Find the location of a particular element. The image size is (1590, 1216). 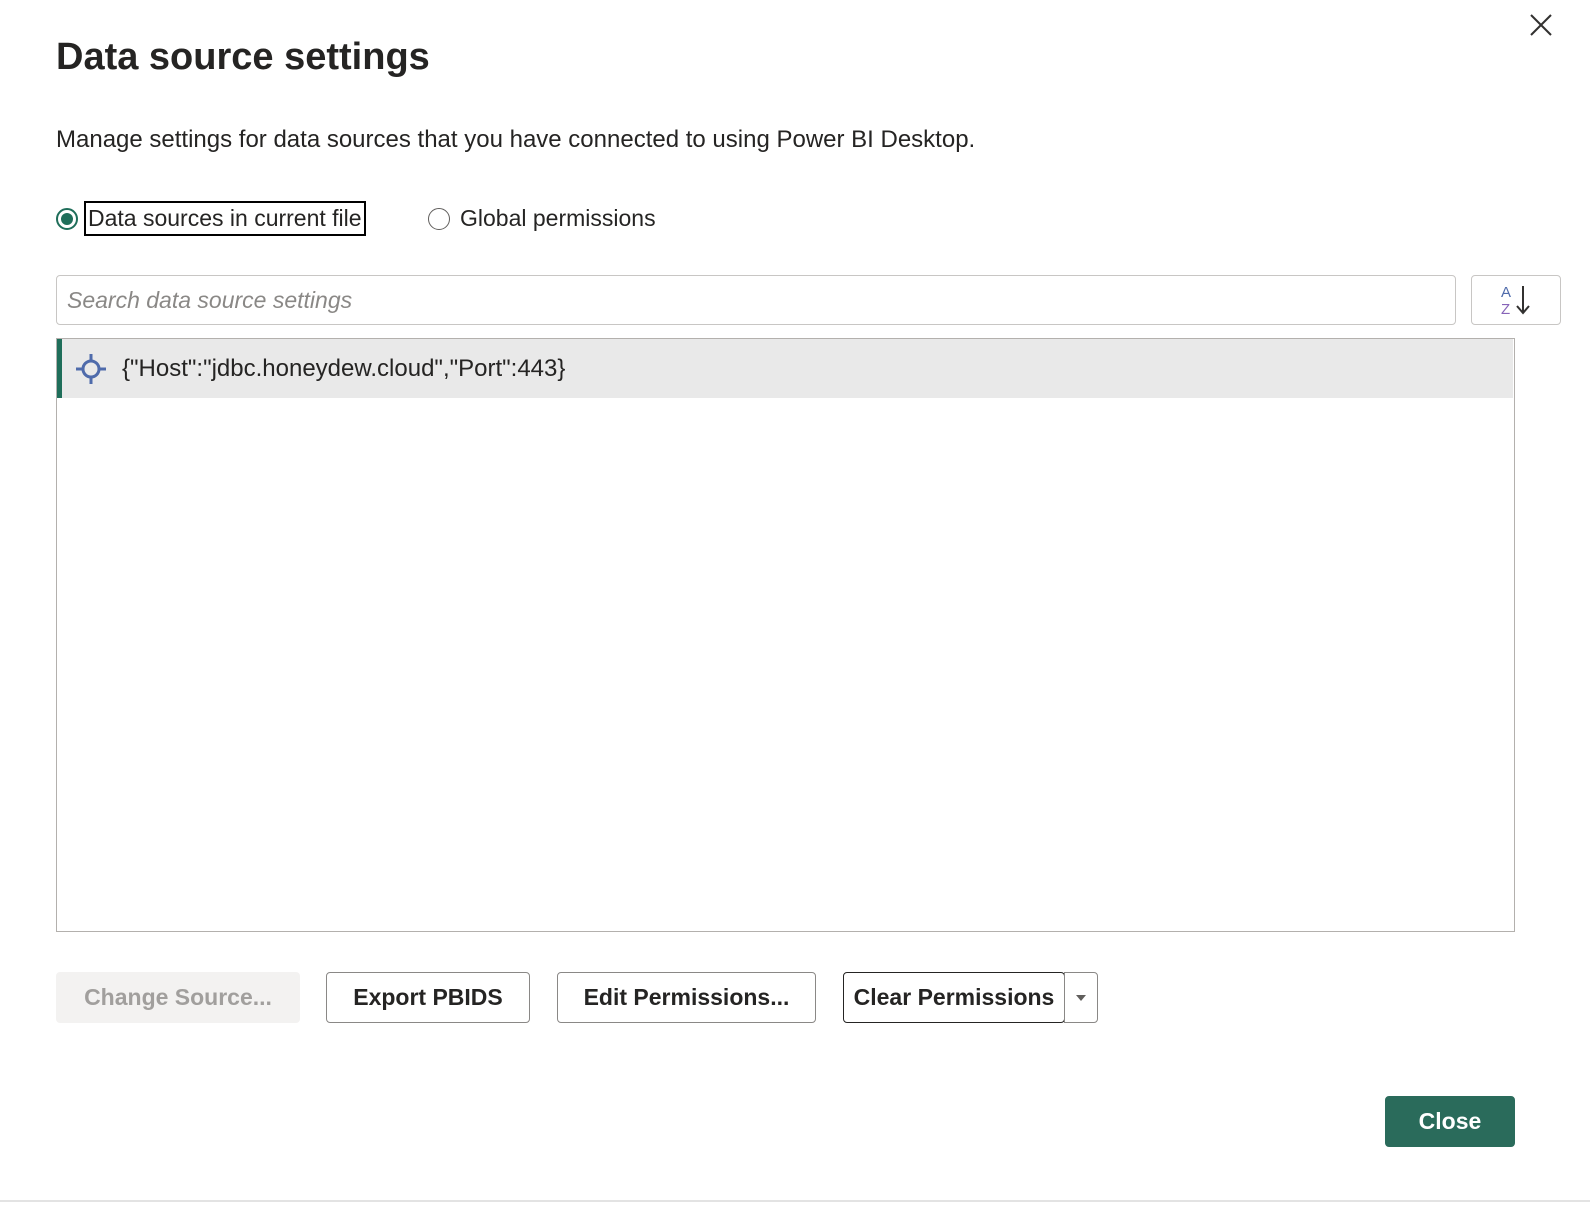

svg-text: Z is located at coordinates (1505, 309).